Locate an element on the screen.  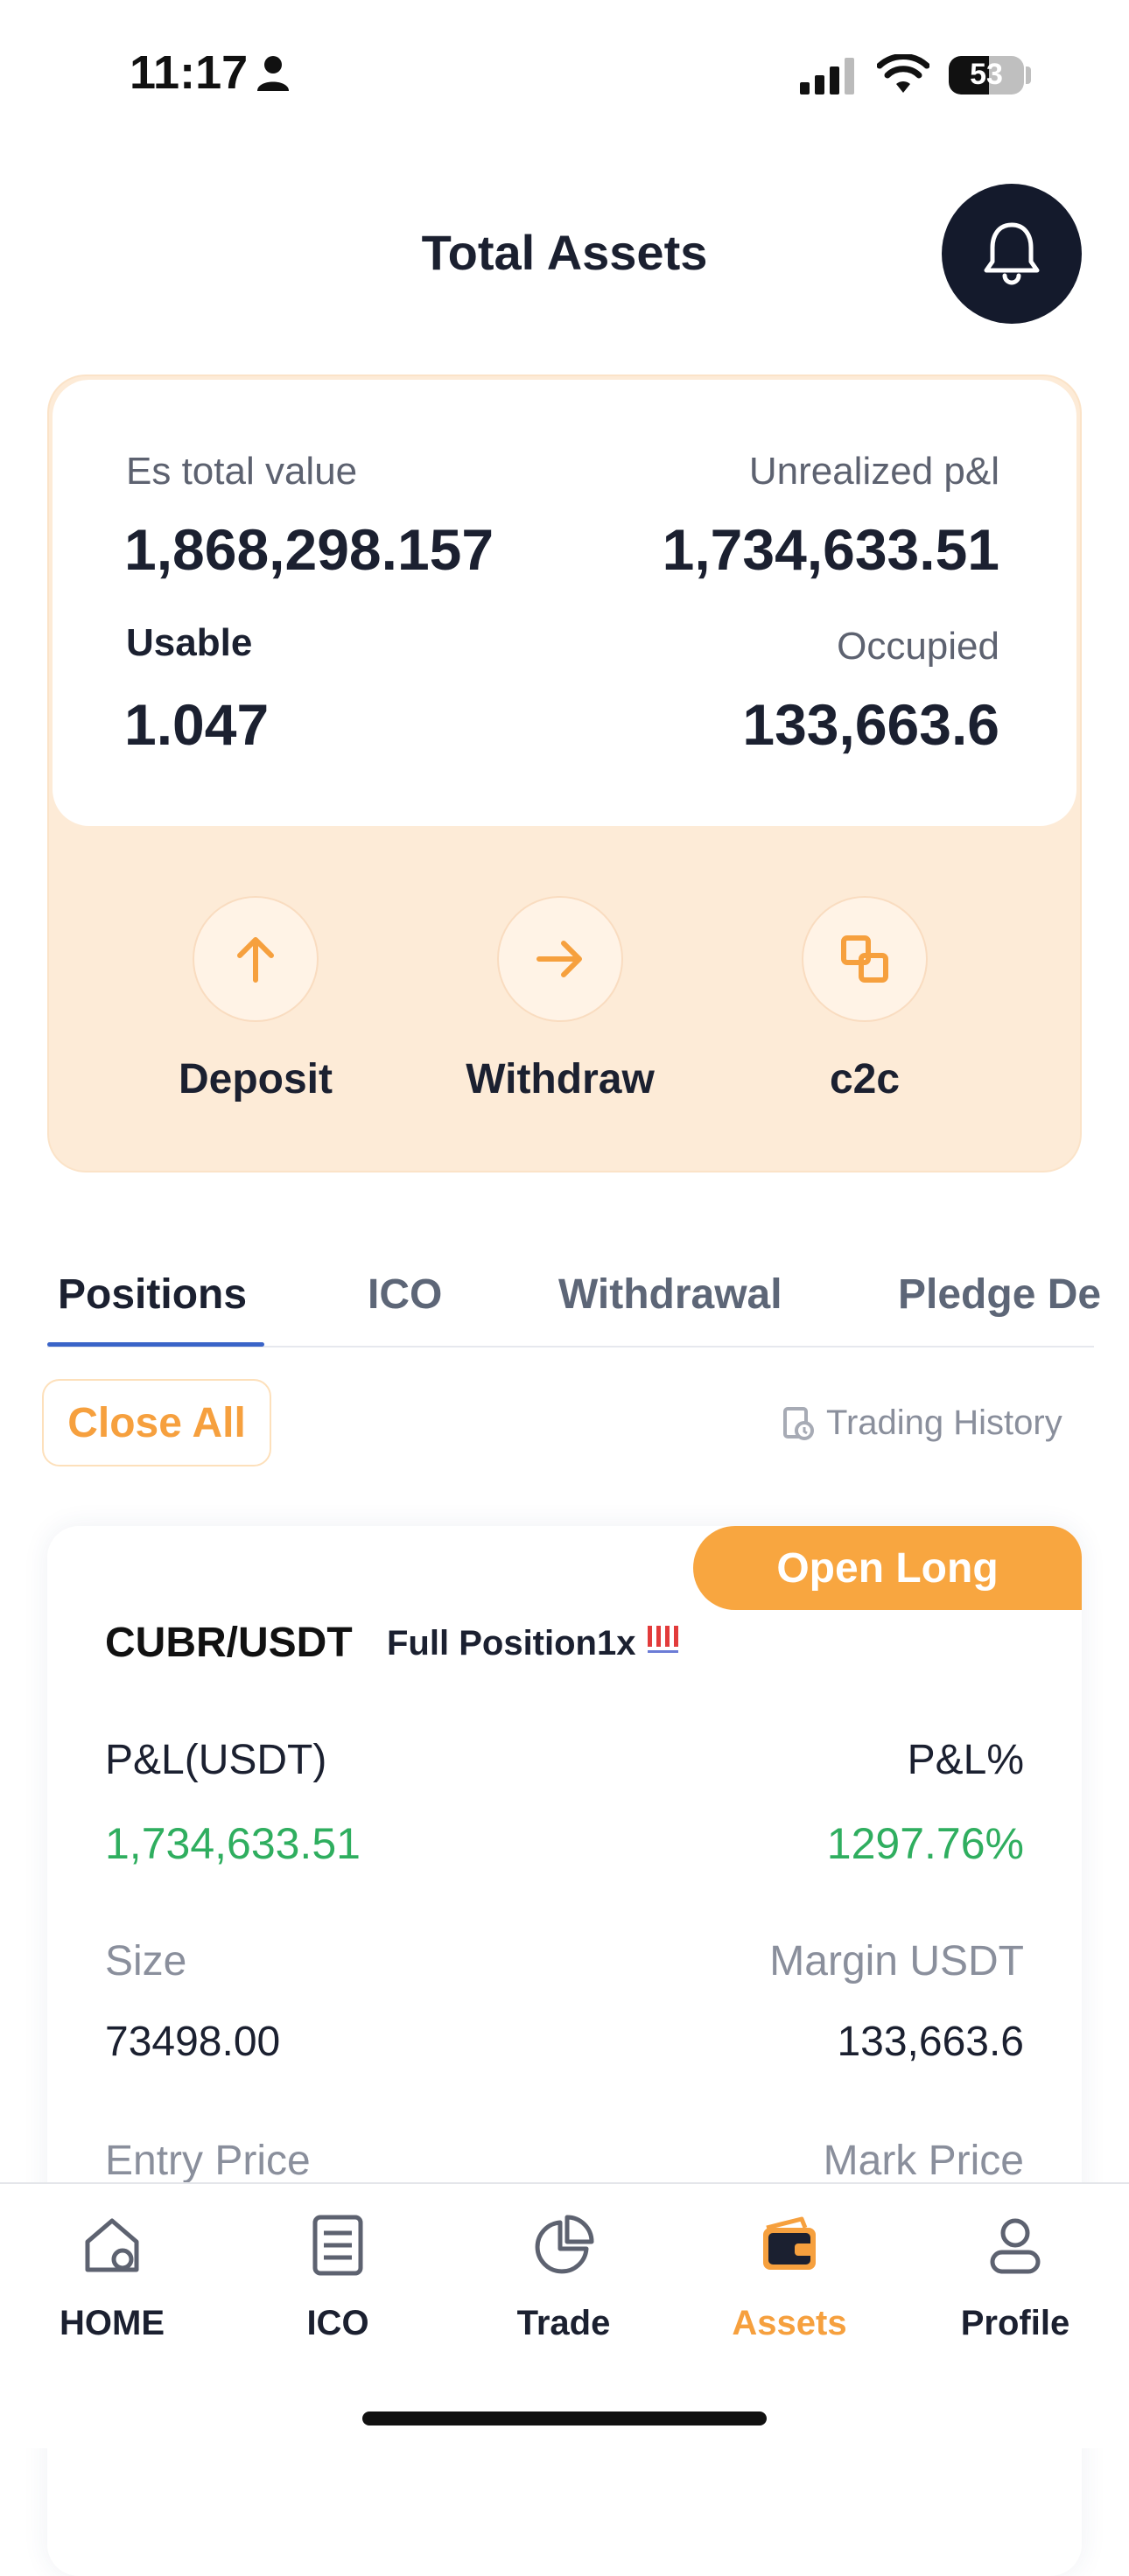
arrow-right-icon is located at coordinates (559, 959).